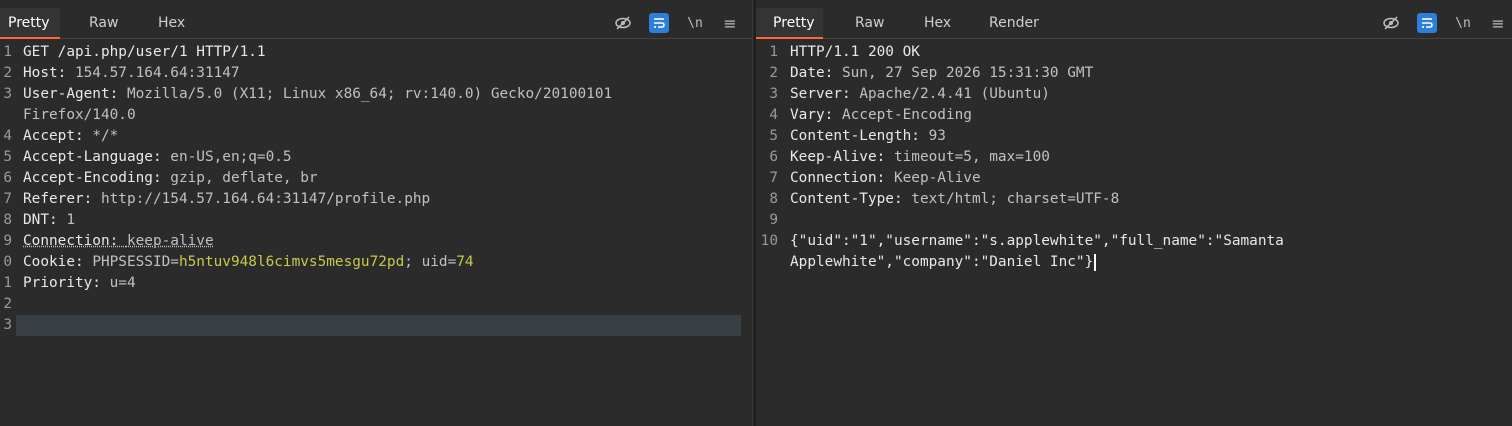 Image resolution: width=1512 pixels, height=426 pixels. I want to click on code-line: Applewhite","company":"Daniel Inc"}, so click(943, 262).